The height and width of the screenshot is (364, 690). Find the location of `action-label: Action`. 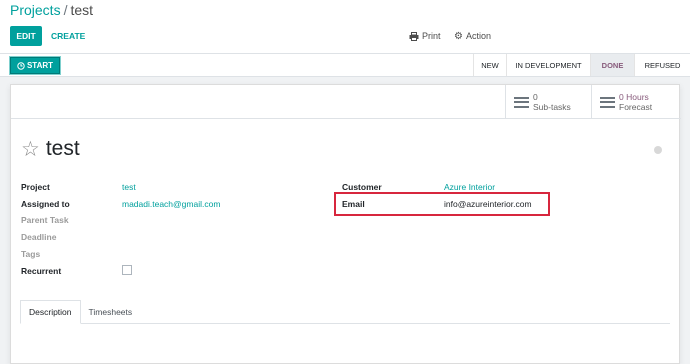

action-label: Action is located at coordinates (478, 36).